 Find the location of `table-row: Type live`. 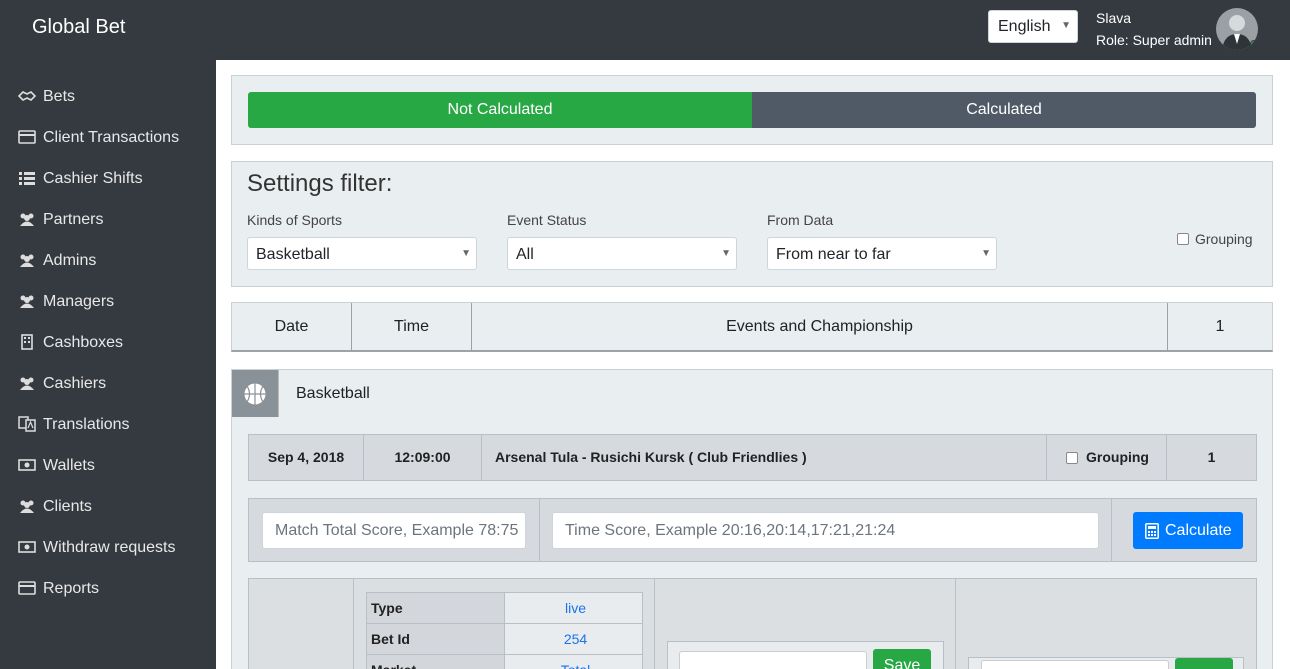

table-row: Type live is located at coordinates (504, 608).